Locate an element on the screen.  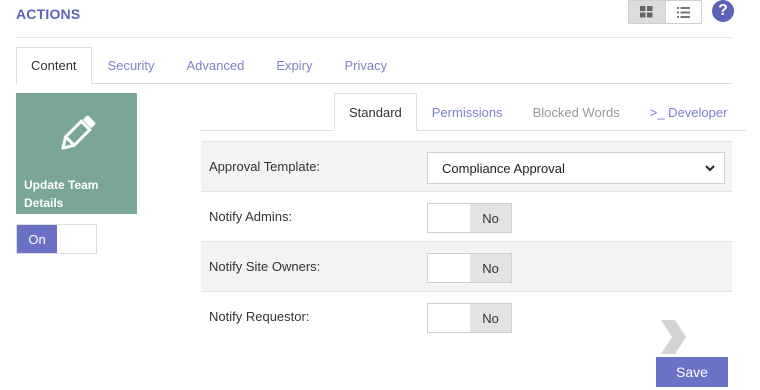
main-tabs: Content Security Advanced Expiry Privacy is located at coordinates (209, 65).